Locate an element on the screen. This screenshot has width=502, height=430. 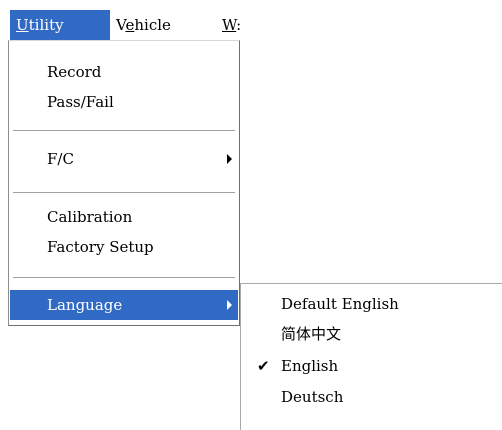
submenu-item-english-label: English is located at coordinates (310, 366).